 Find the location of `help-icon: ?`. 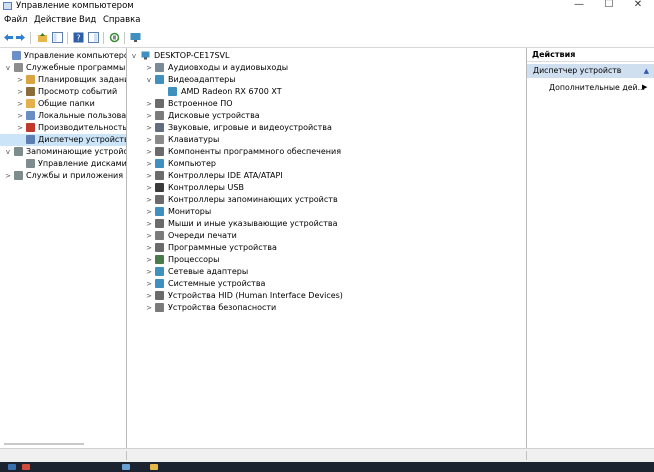

help-icon: ? is located at coordinates (78, 37).